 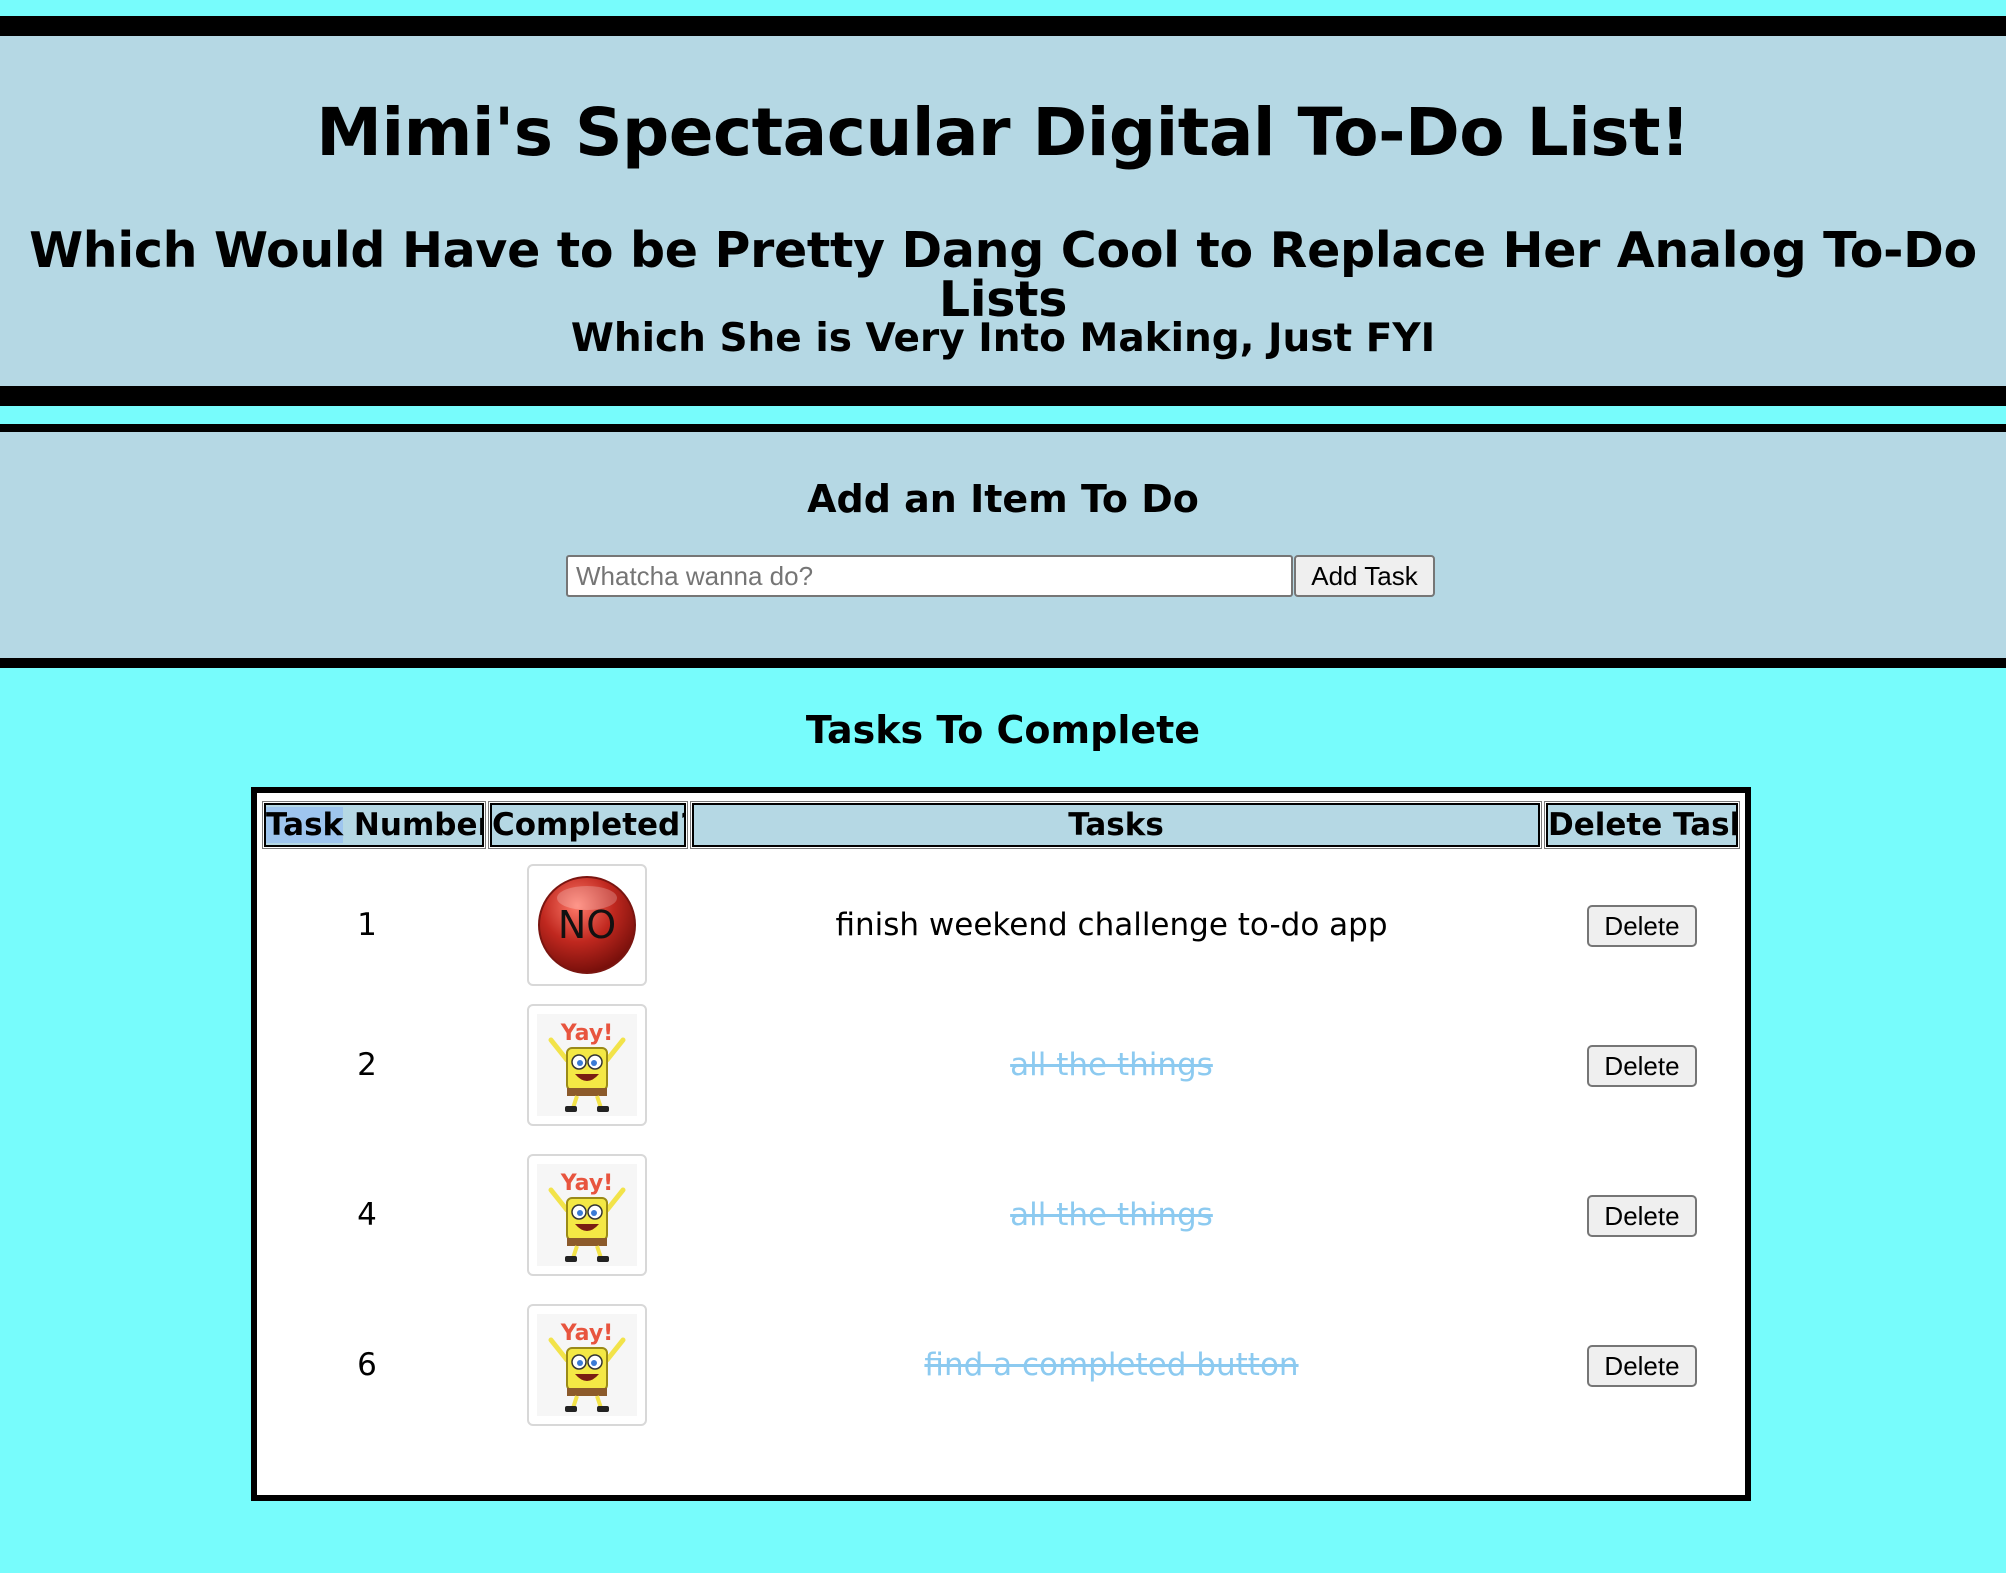 I want to click on task-row: 6 Yay! find a completed button Delete, so click(x=1001, y=1365).